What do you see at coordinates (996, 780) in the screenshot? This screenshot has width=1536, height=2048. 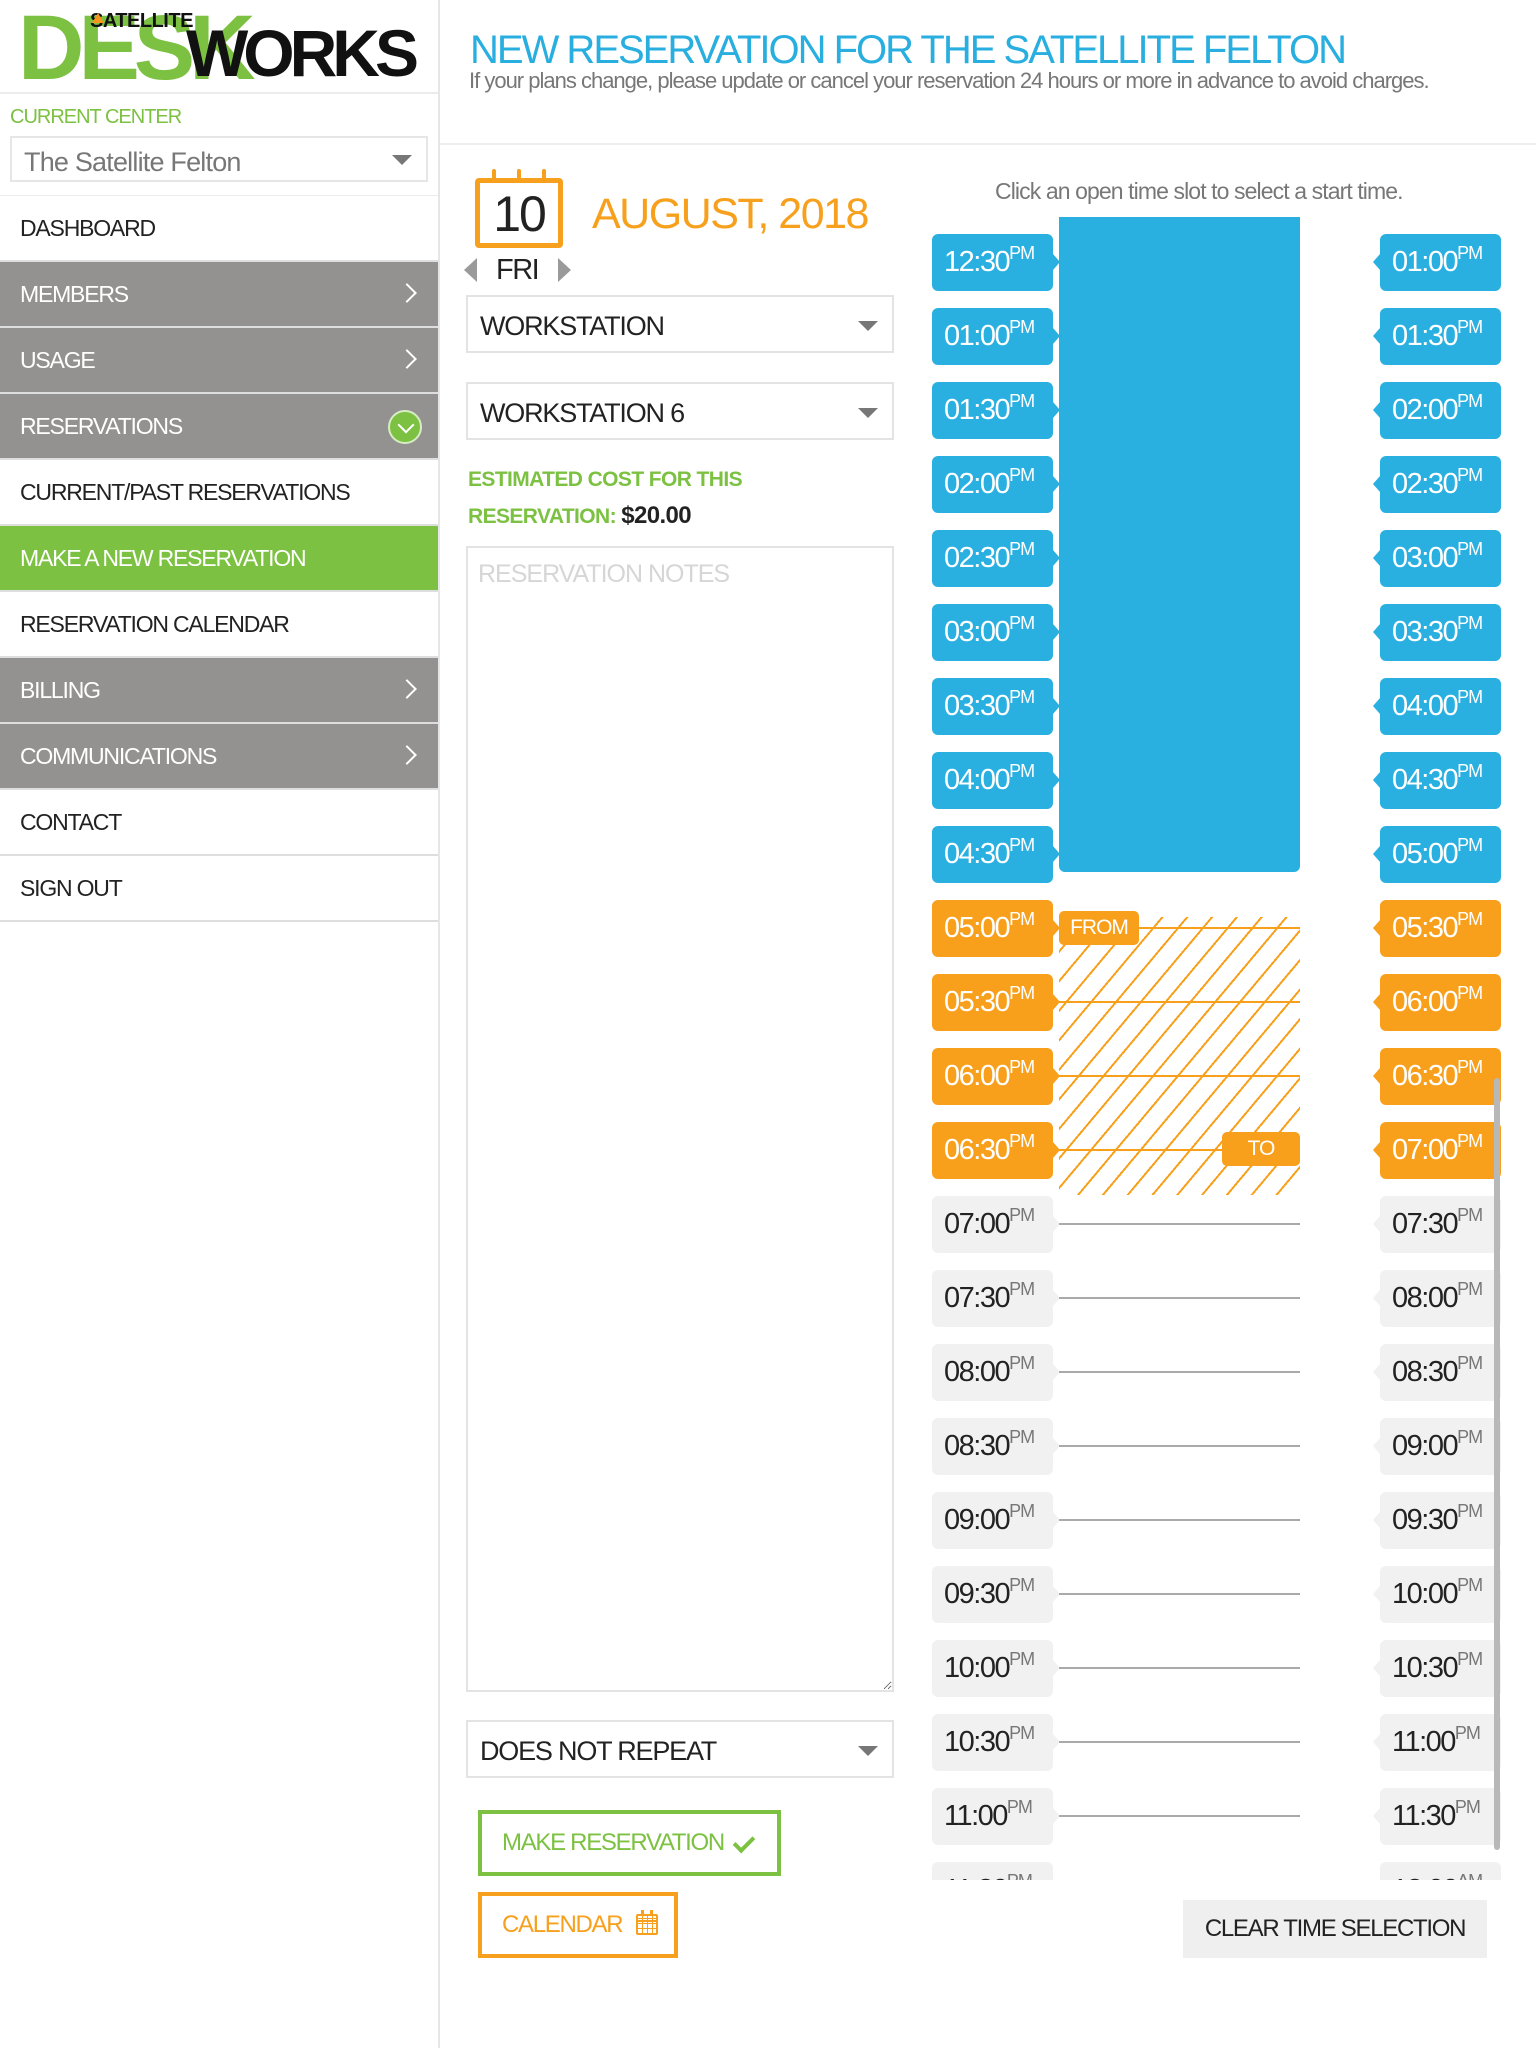 I see `slot-start-time: 04:00PM` at bounding box center [996, 780].